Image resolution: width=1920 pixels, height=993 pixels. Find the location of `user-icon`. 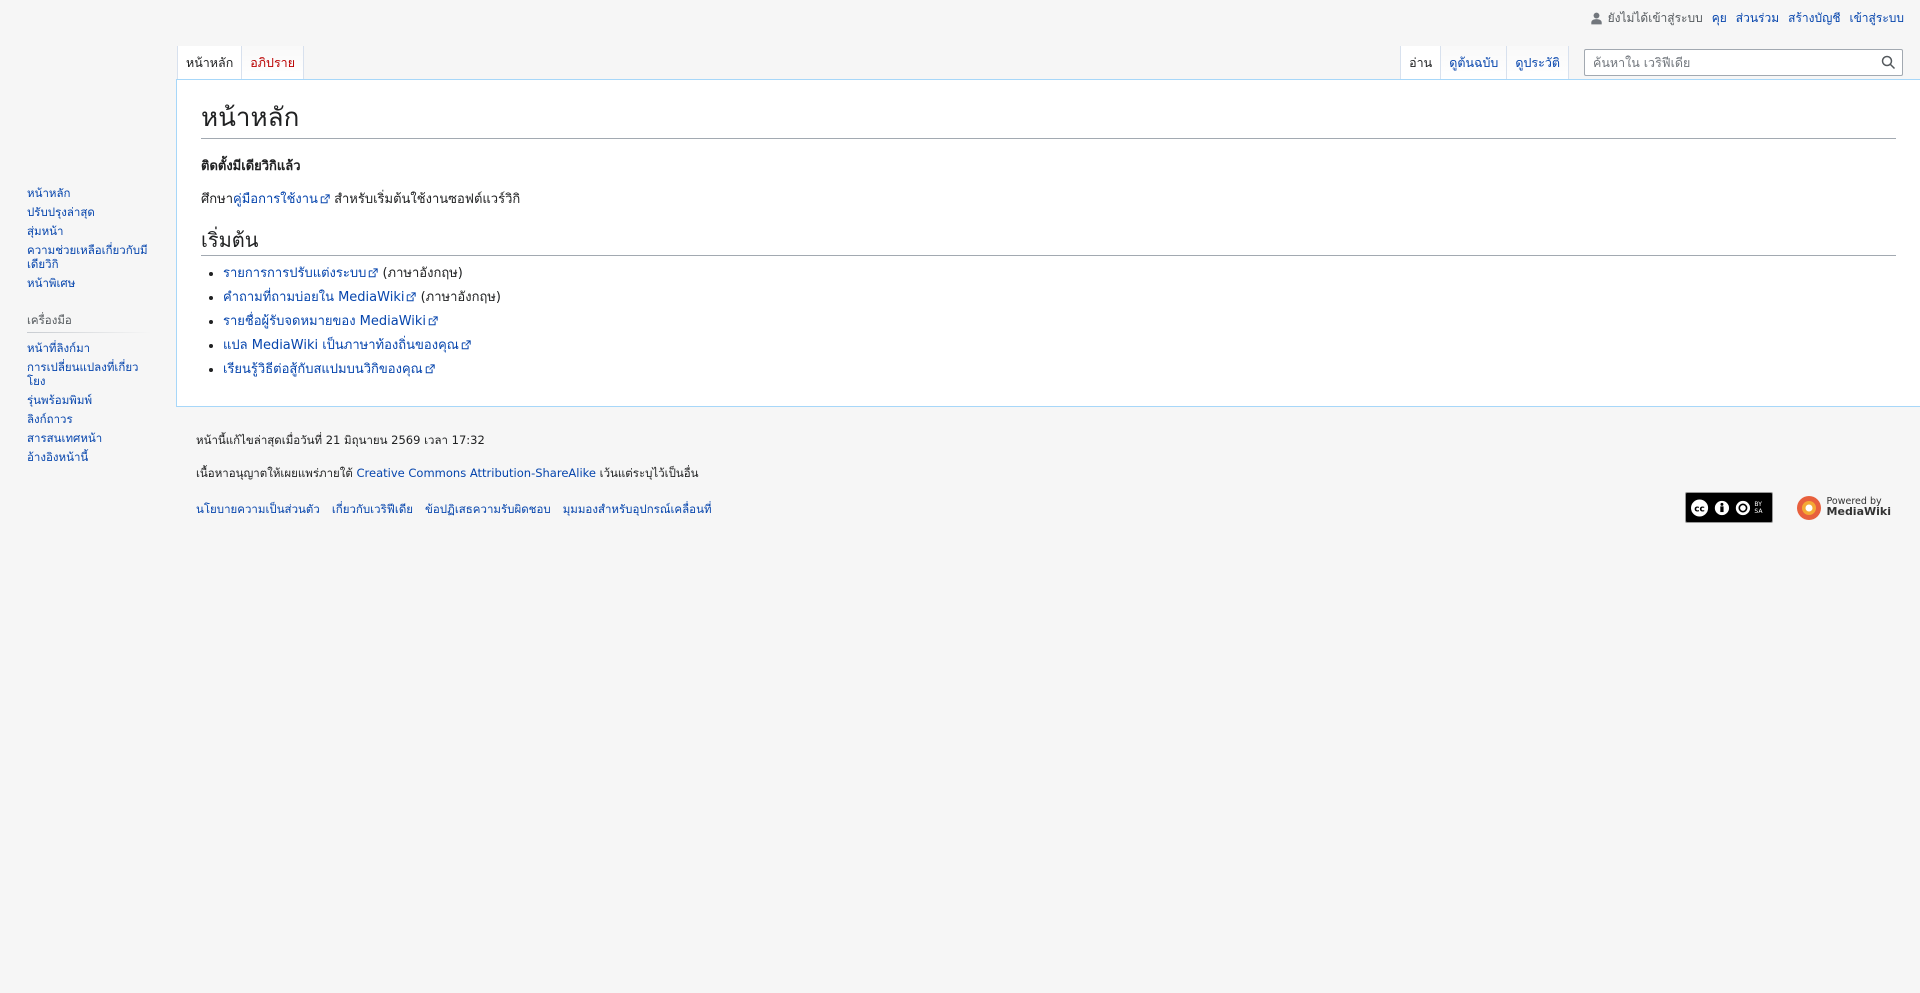

user-icon is located at coordinates (1596, 18).